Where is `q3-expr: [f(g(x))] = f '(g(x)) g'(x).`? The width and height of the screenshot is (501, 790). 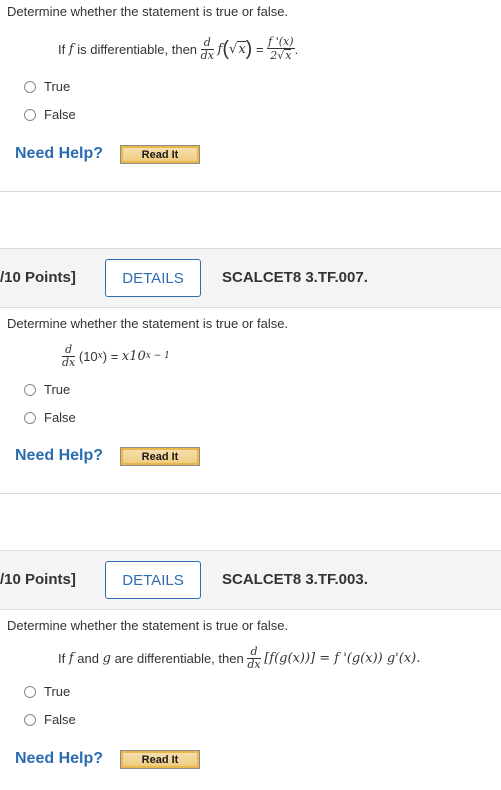 q3-expr: [f(g(x))] = f '(g(x)) g'(x). is located at coordinates (342, 658).